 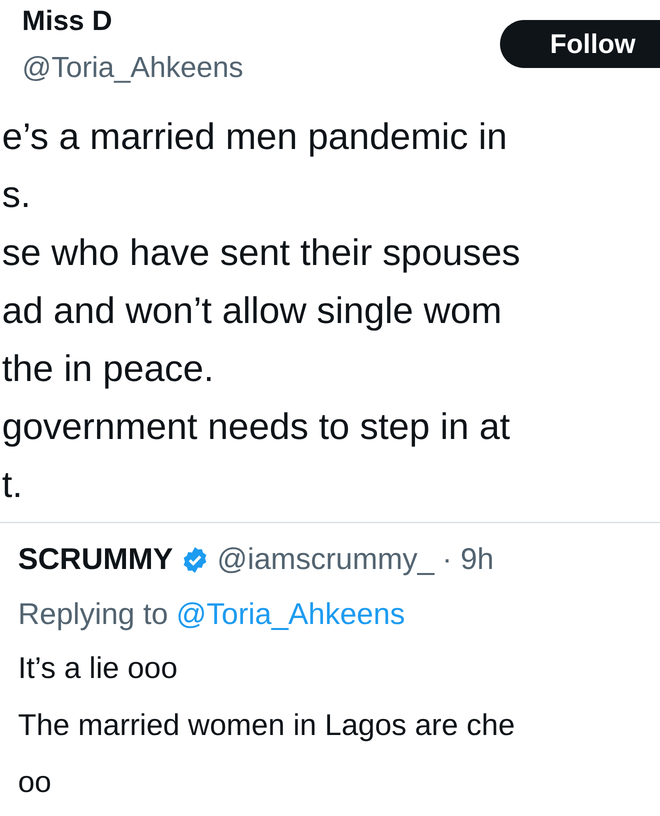 I want to click on follow-button: Follow, so click(x=580, y=44).